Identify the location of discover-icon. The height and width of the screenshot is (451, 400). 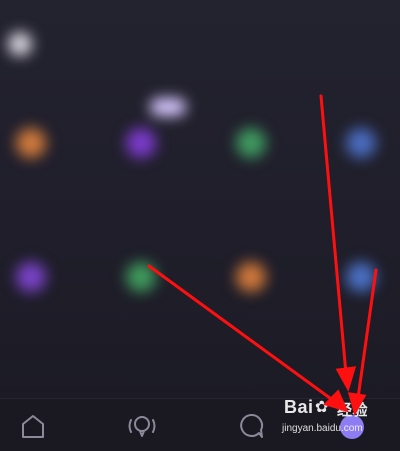
(142, 426).